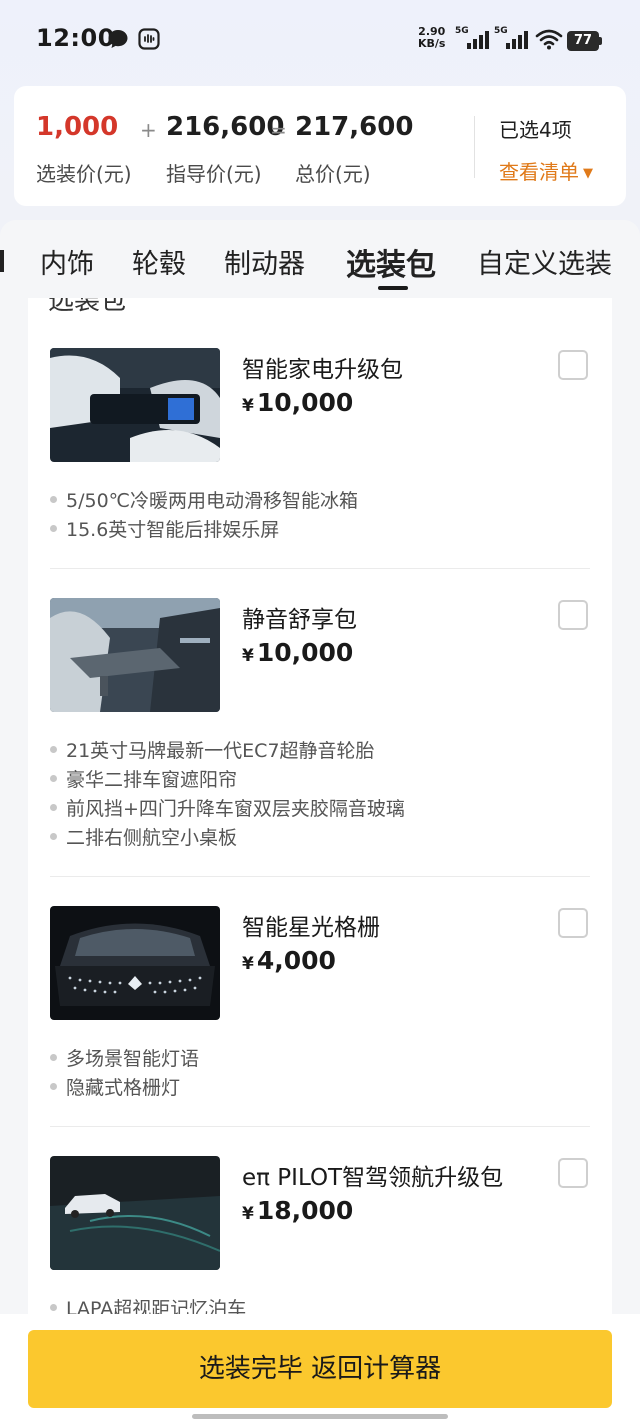 Image resolution: width=640 pixels, height=1422 pixels. I want to click on feature-text: 15.6英寸智能后排娱乐屏, so click(173, 530).